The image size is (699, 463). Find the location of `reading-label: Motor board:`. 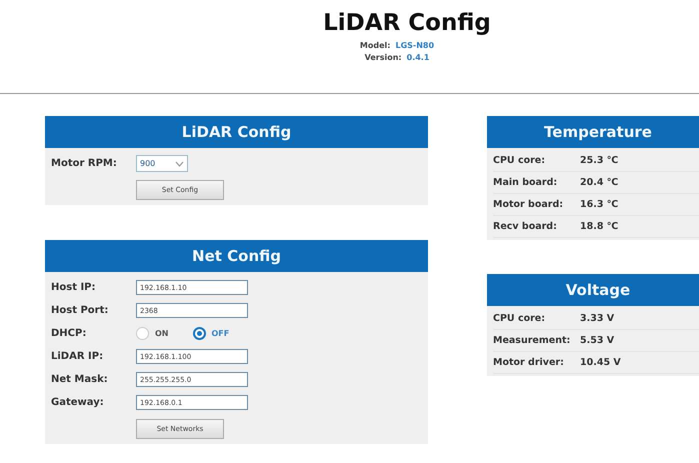

reading-label: Motor board: is located at coordinates (528, 204).